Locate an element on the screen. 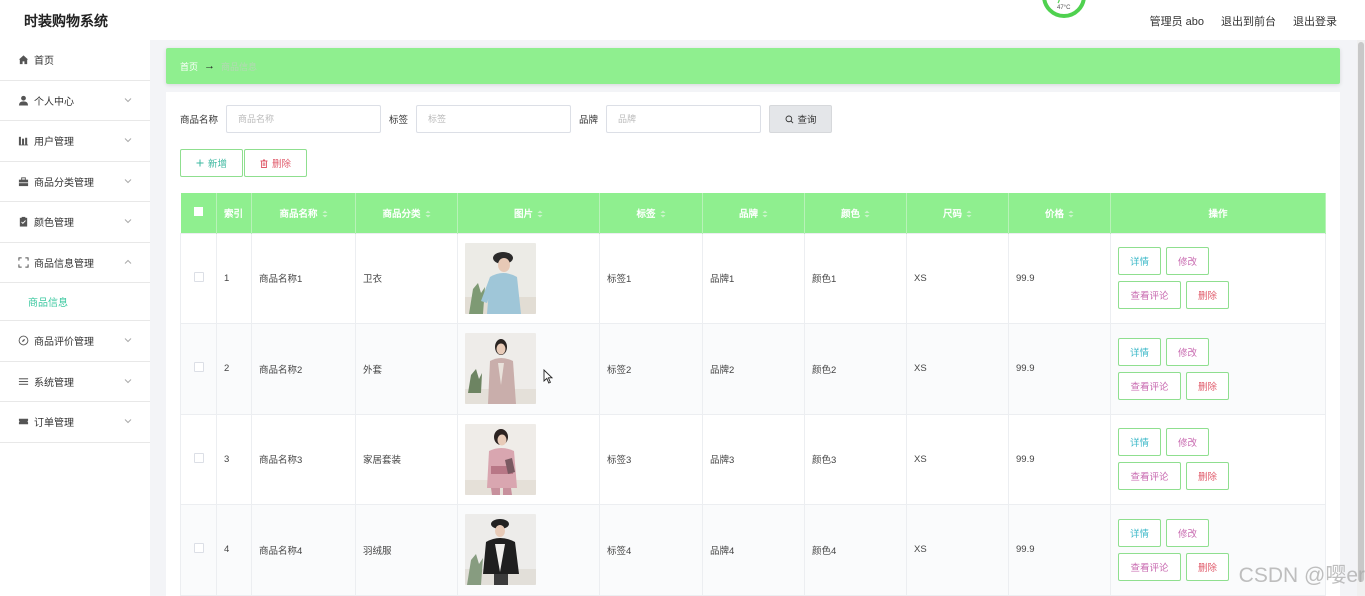 Image resolution: width=1365 pixels, height=596 pixels. sidebar-item-color-management: 颜色管理 is located at coordinates (75, 222).